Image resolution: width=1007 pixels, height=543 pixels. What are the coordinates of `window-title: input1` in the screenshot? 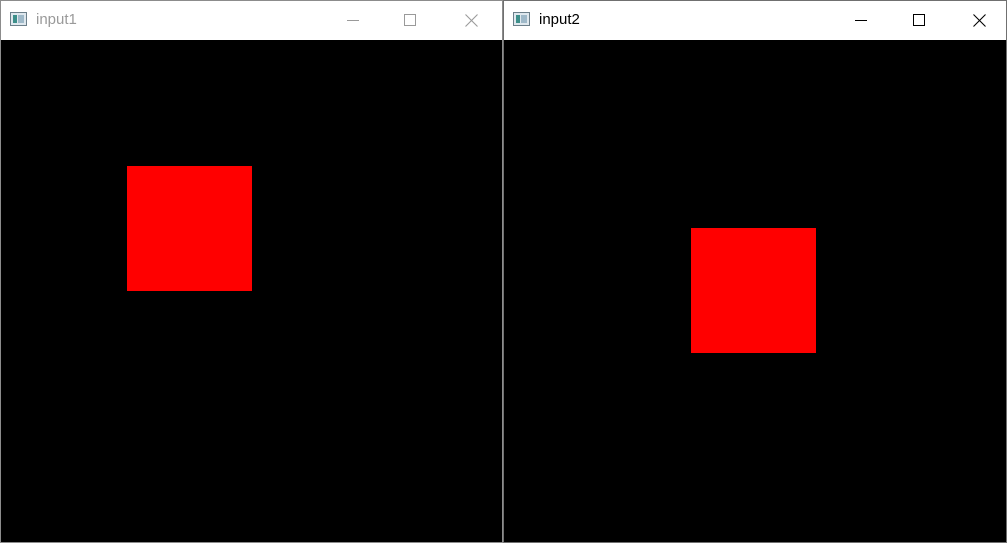 It's located at (56, 19).